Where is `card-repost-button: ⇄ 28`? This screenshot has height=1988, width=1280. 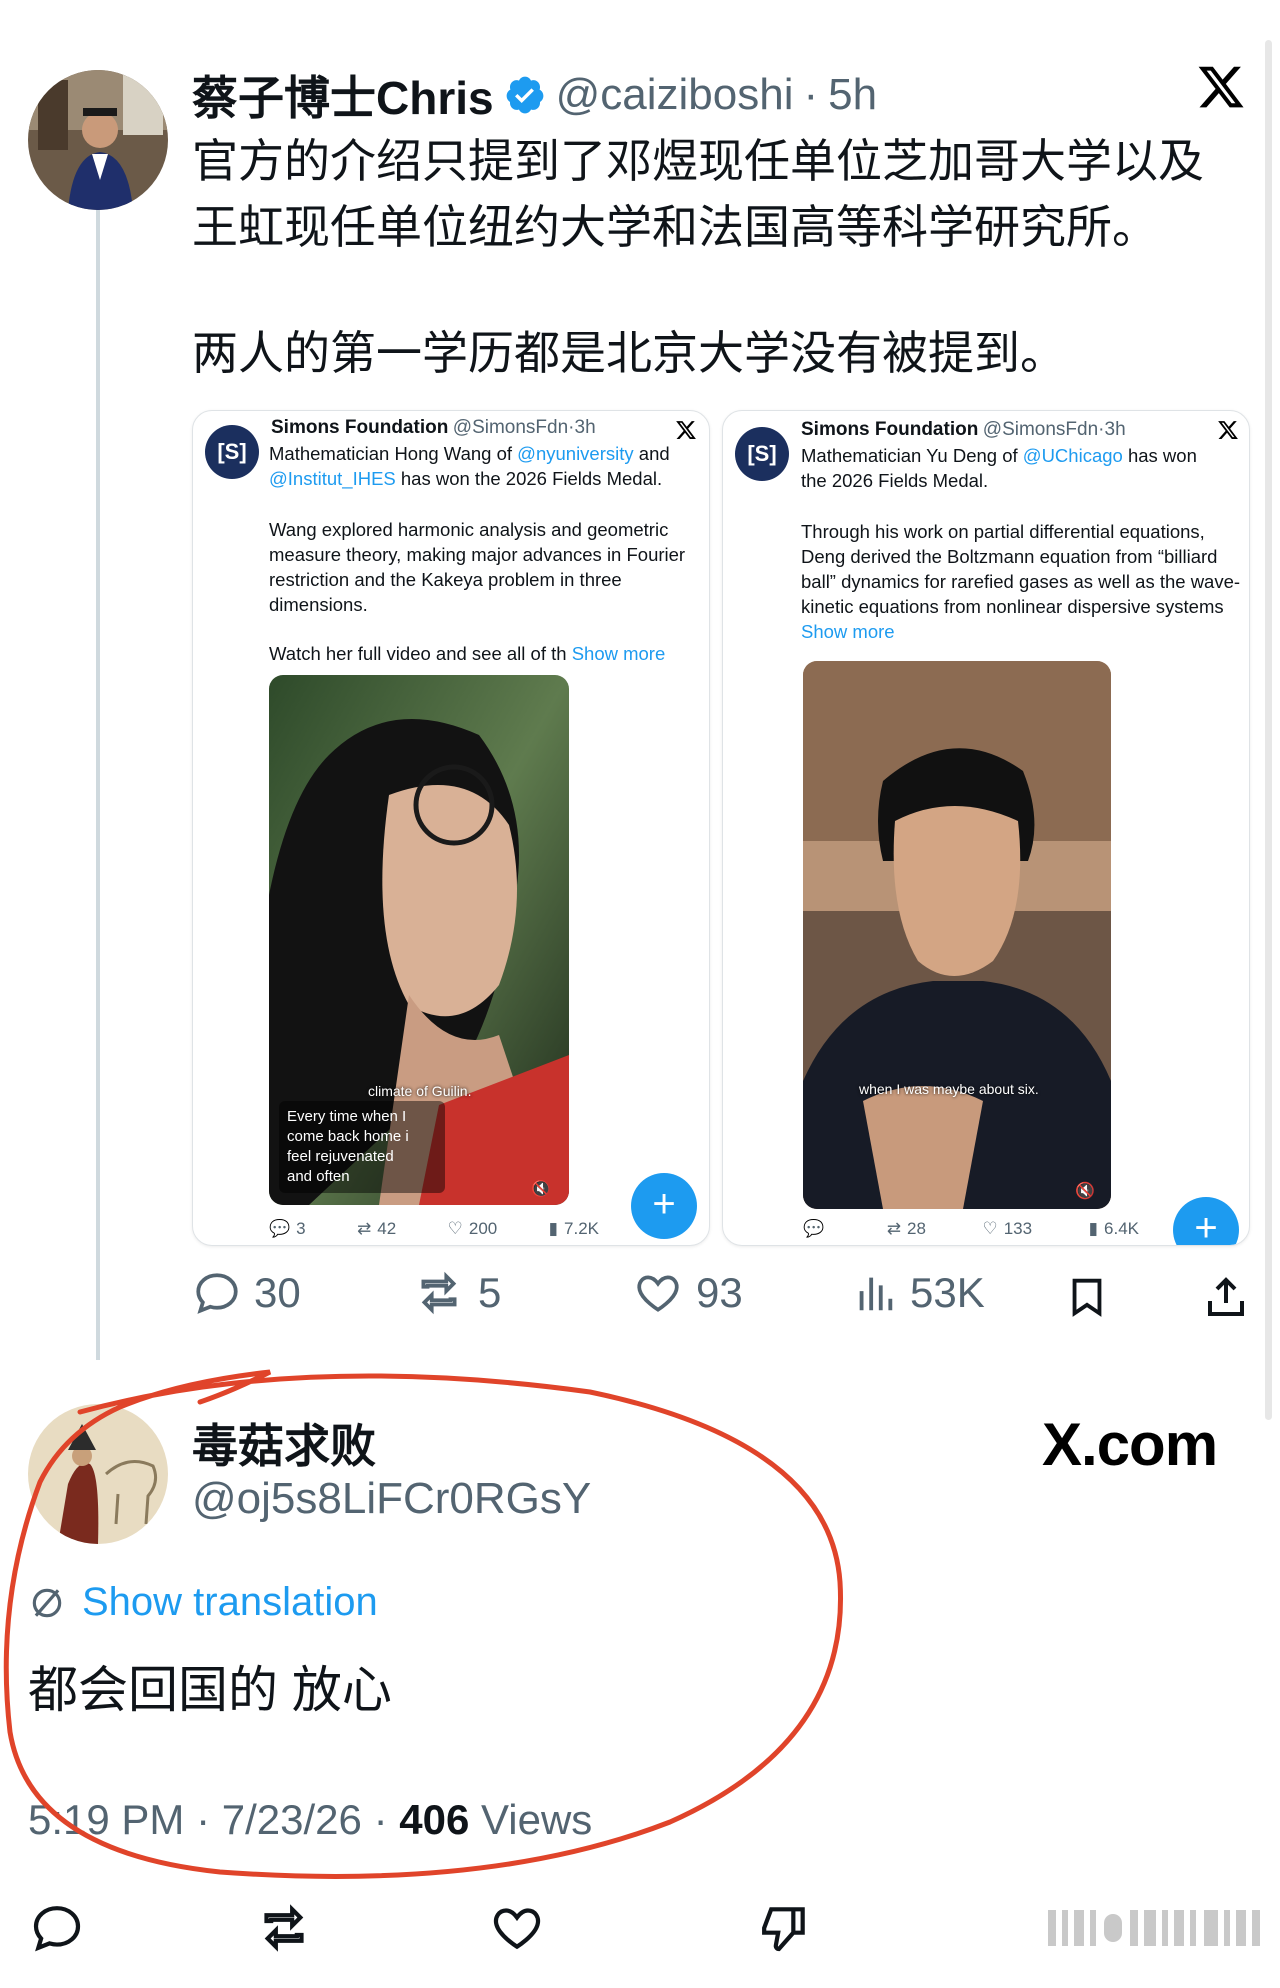
card-repost-button: ⇄ 28 is located at coordinates (906, 1229).